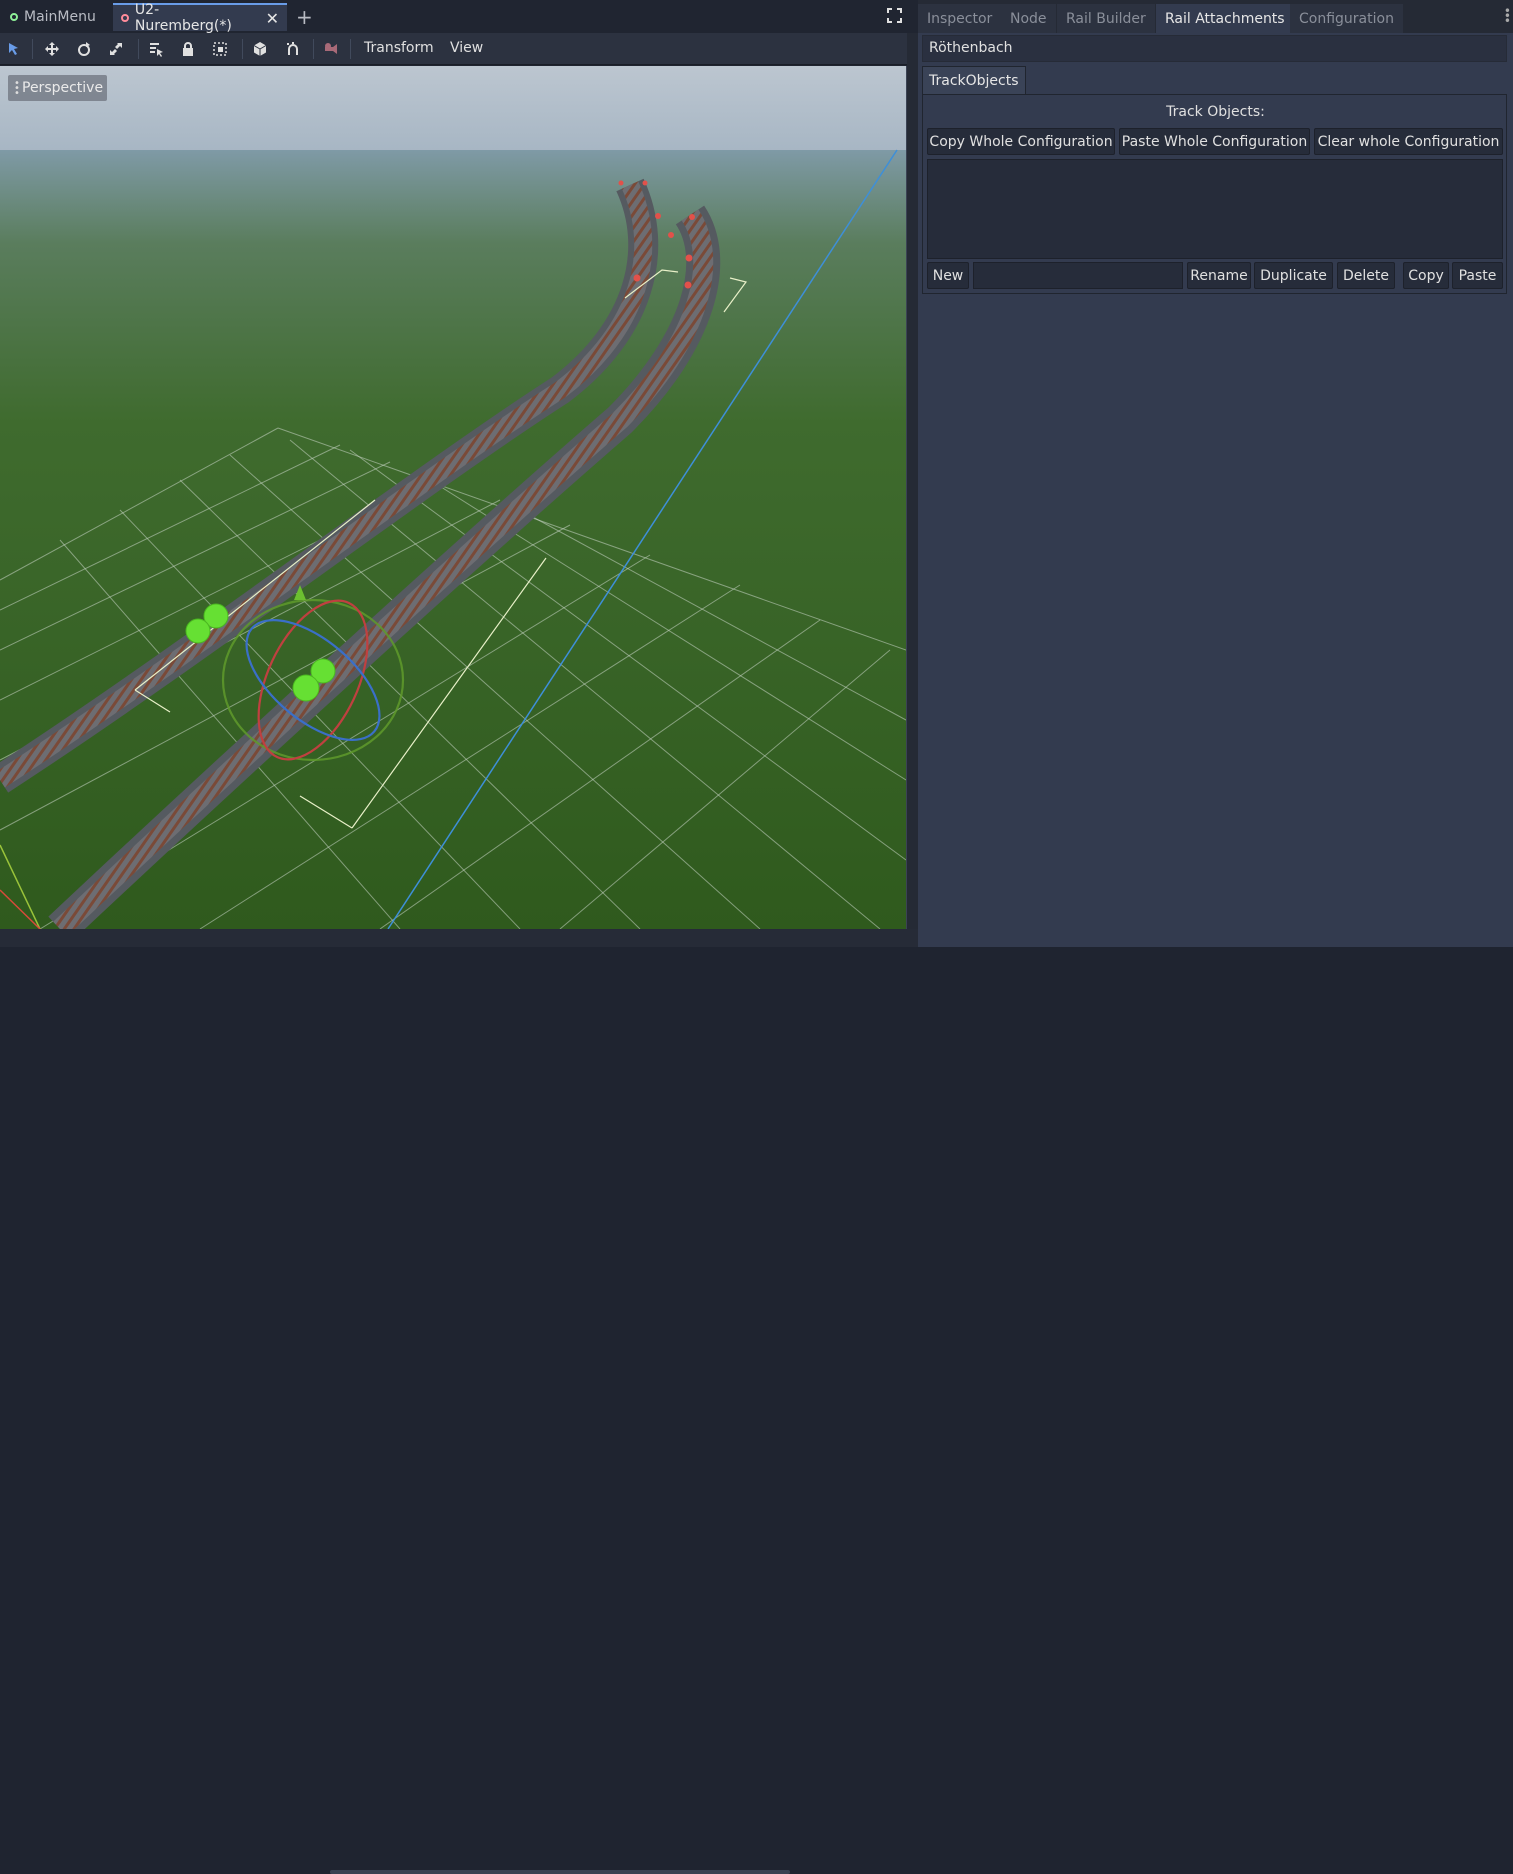 Image resolution: width=1513 pixels, height=1874 pixels. What do you see at coordinates (1346, 18) in the screenshot?
I see `tab-configuration: Configuration` at bounding box center [1346, 18].